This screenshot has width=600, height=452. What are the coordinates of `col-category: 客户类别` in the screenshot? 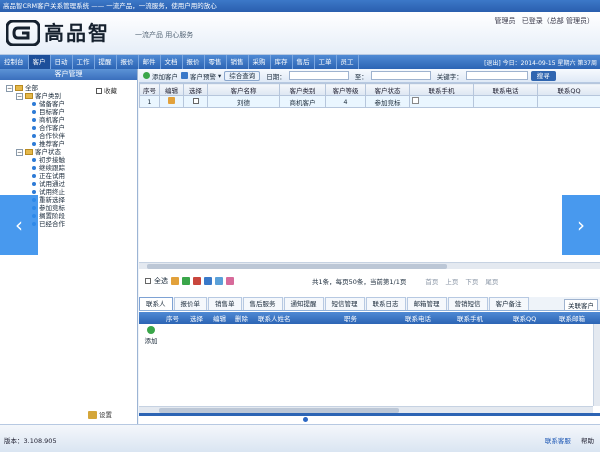 It's located at (302, 89).